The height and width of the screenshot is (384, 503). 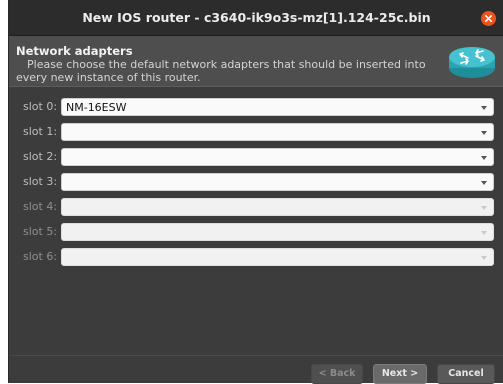 What do you see at coordinates (256, 369) in the screenshot?
I see `button-bar: < Back Next > Cancel` at bounding box center [256, 369].